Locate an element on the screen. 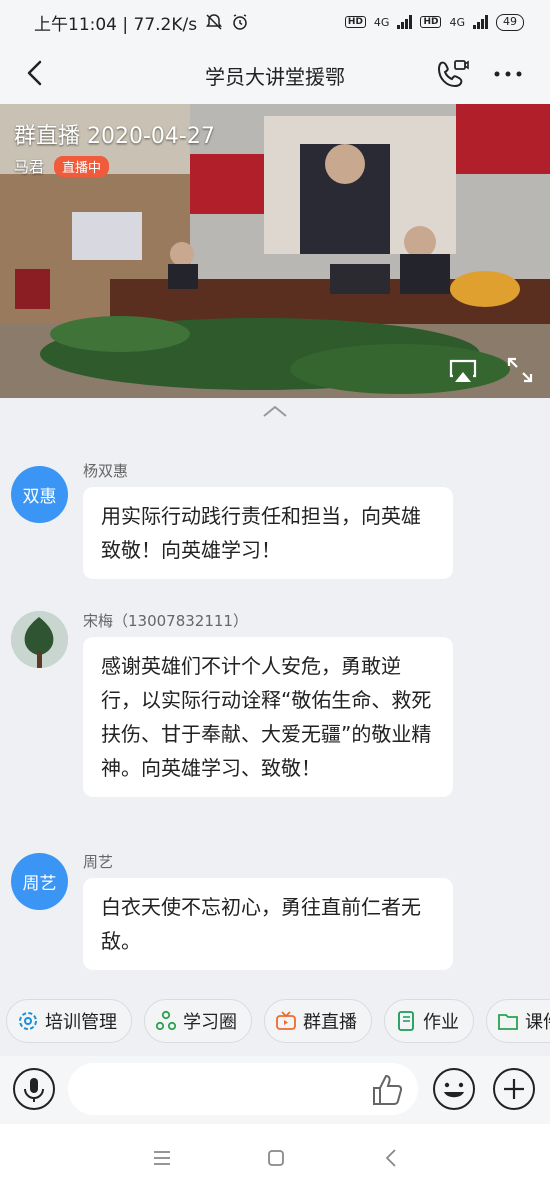 The width and height of the screenshot is (550, 1191). nav-bar: 学员大讲堂援鄂 is located at coordinates (275, 74).